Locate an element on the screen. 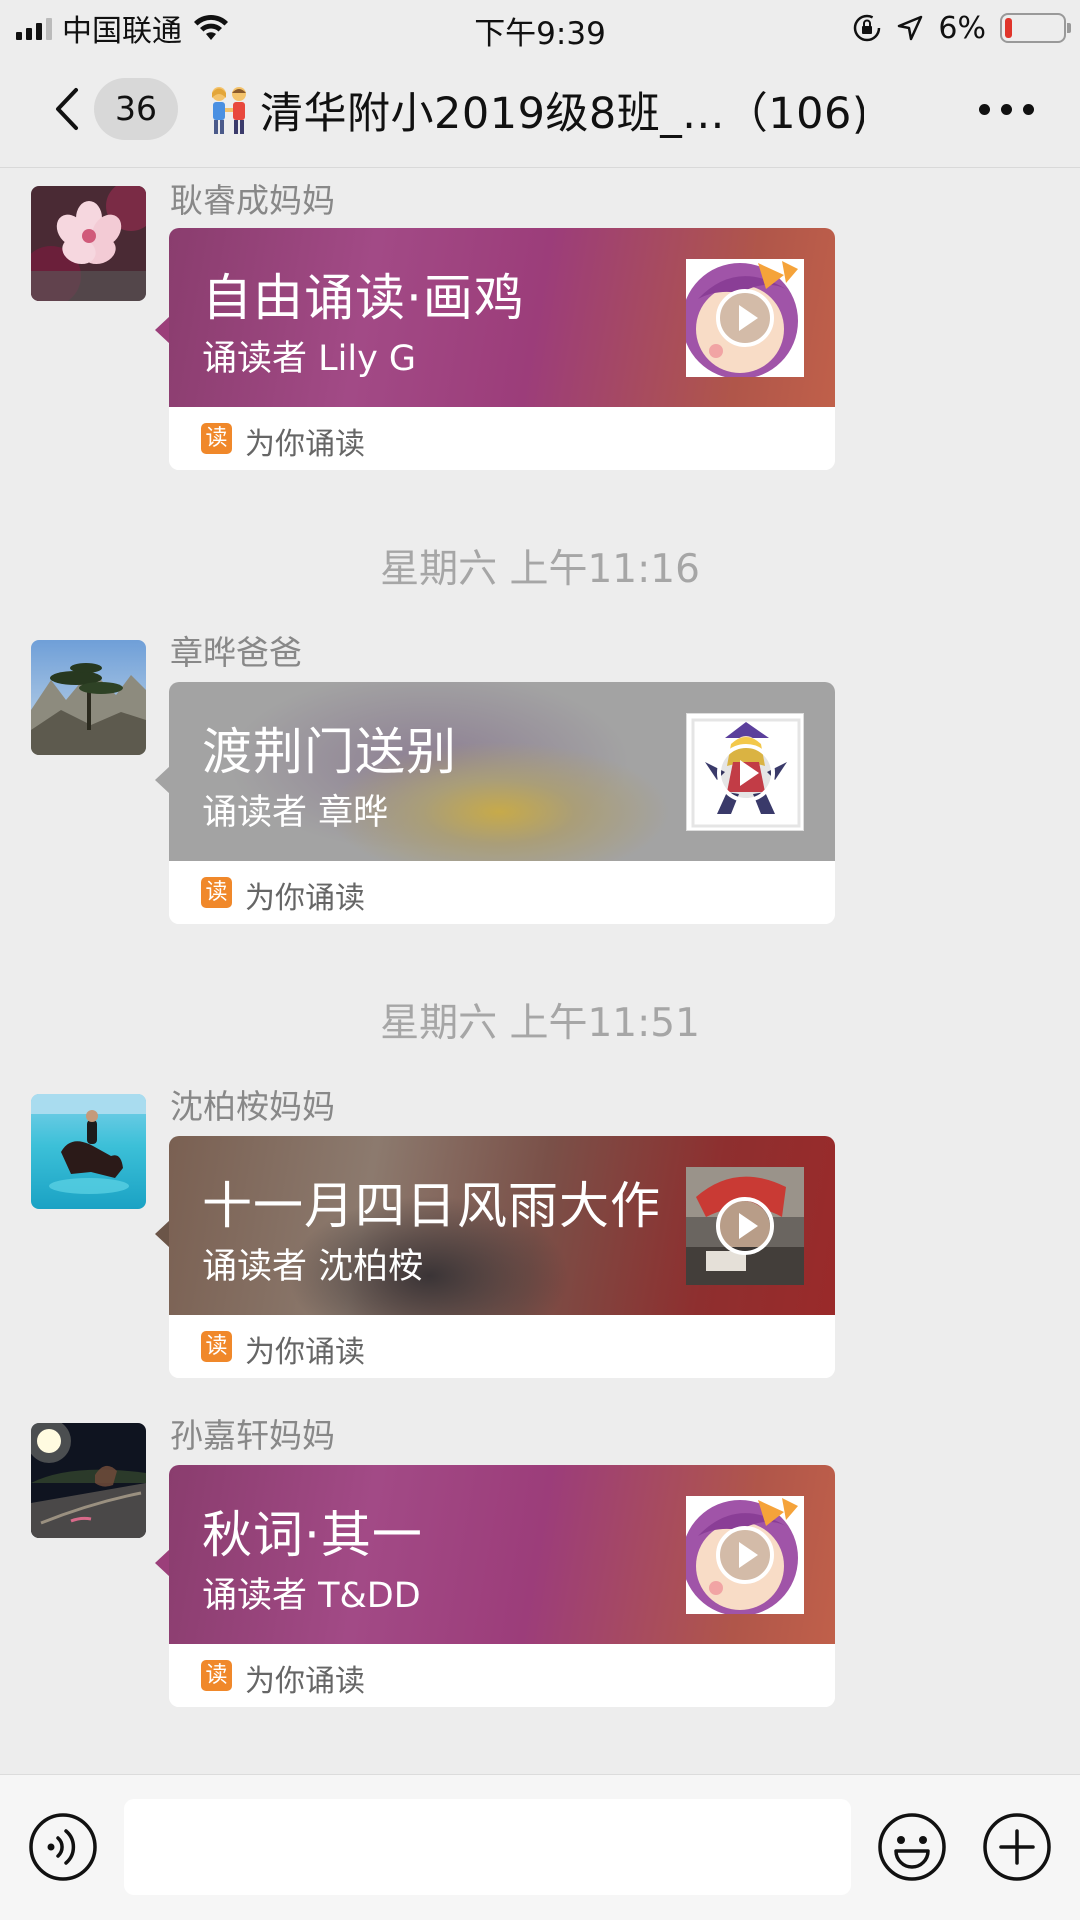 Image resolution: width=1080 pixels, height=1920 pixels. battery-level-fill is located at coordinates (1008, 28).